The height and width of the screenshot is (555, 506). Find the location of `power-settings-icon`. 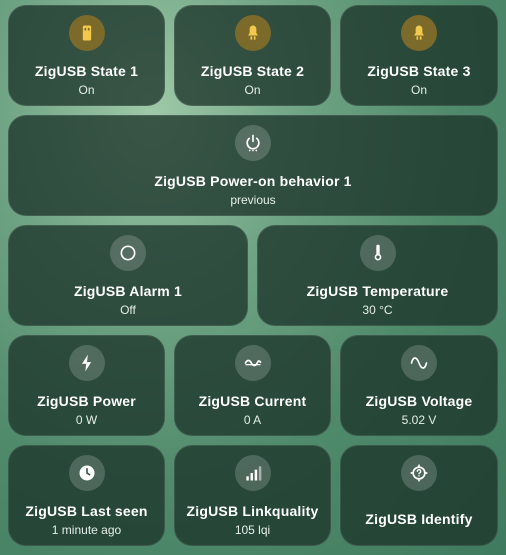

power-settings-icon is located at coordinates (253, 143).